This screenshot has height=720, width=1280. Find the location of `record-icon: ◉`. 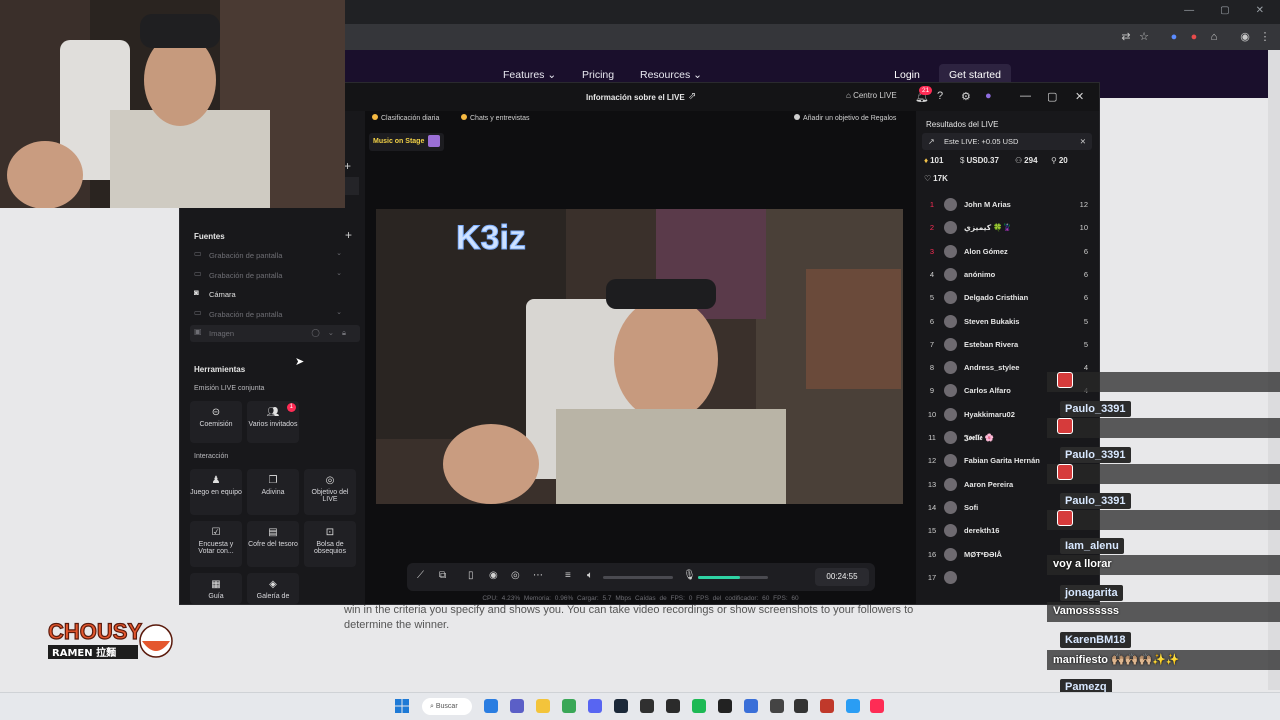

record-icon: ◉ is located at coordinates (493, 575).